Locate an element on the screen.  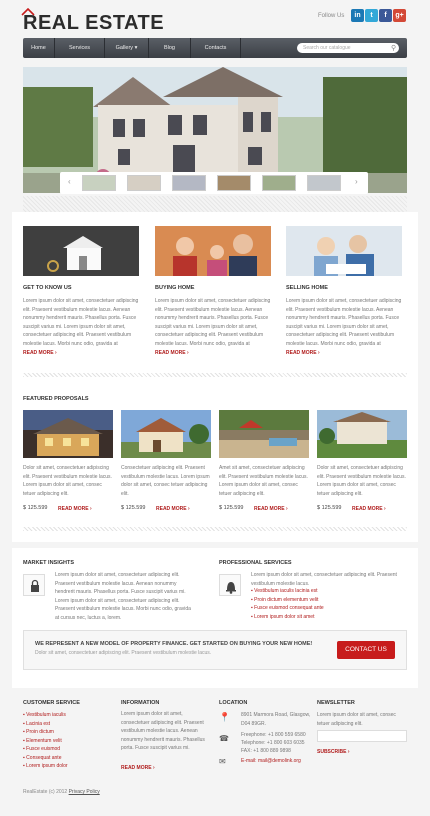
bell-icon-box is located at coordinates (230, 585).